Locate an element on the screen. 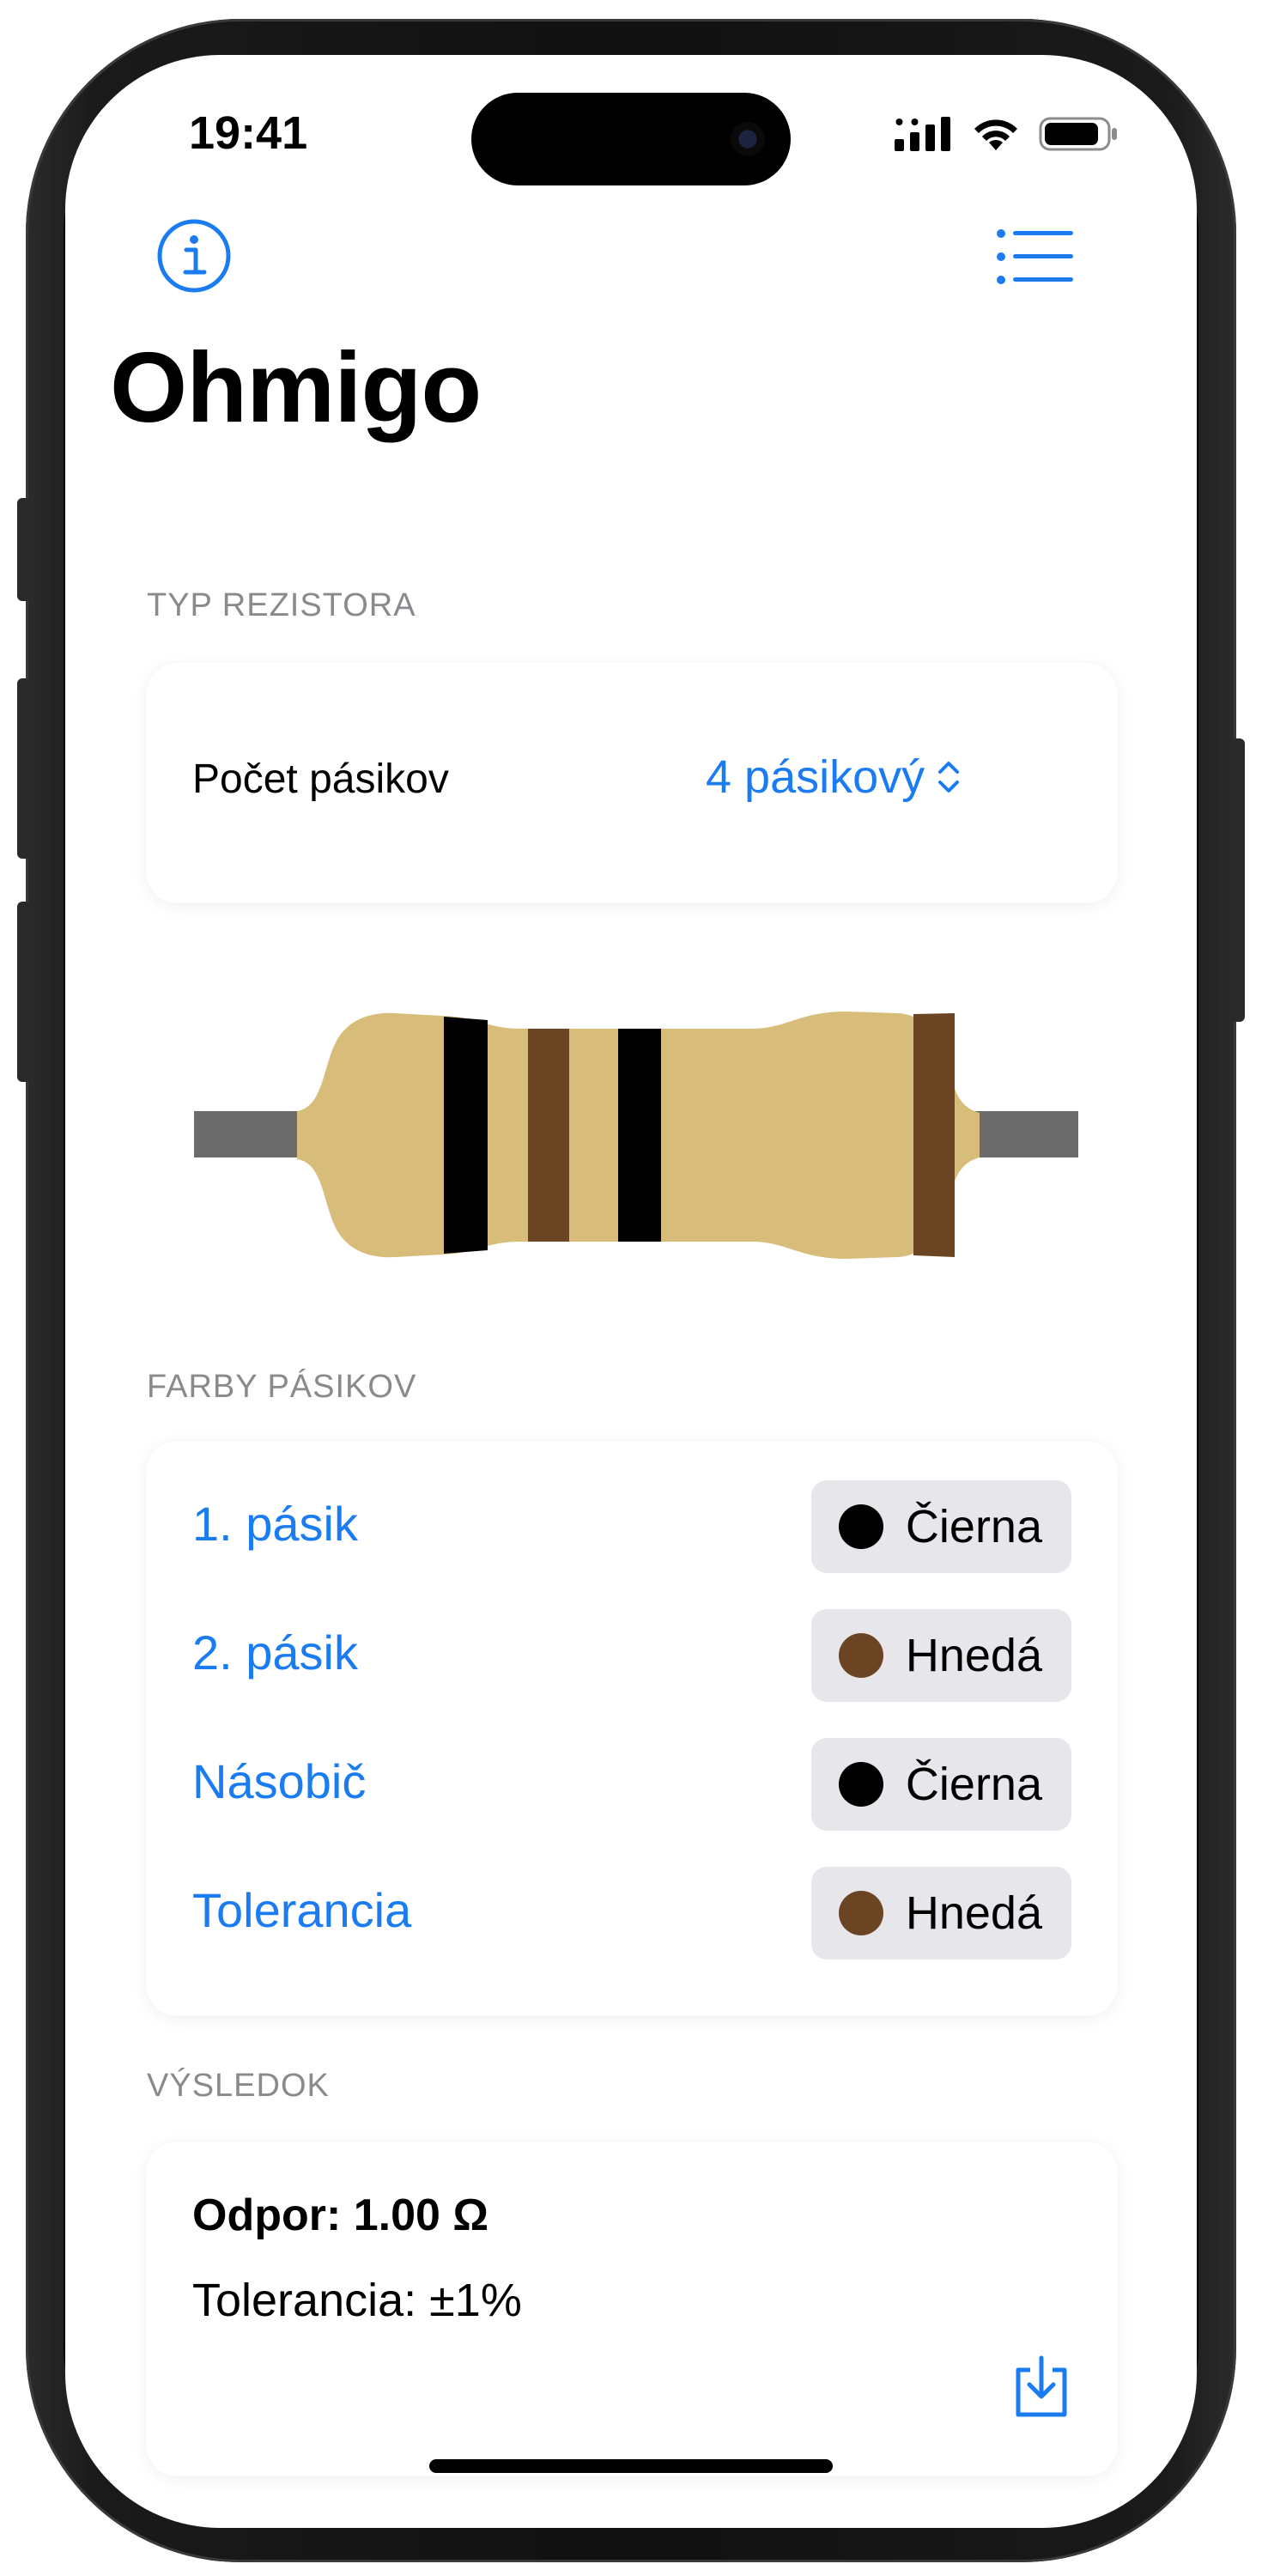 This screenshot has width=1262, height=2576. band-row-2: 2. pásik Hnedá is located at coordinates (632, 1653).